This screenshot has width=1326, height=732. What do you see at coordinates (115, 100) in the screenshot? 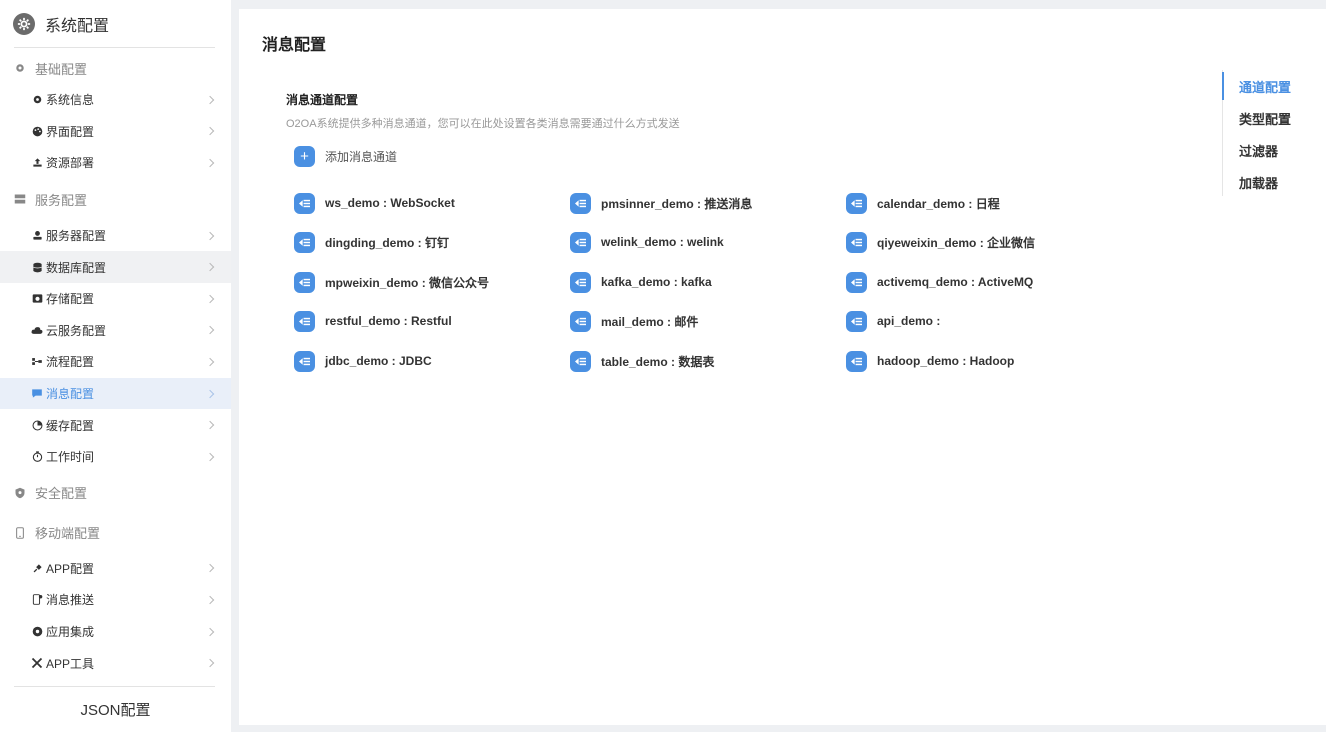
I see `sidebar-item-system-info: 系统信息` at bounding box center [115, 100].